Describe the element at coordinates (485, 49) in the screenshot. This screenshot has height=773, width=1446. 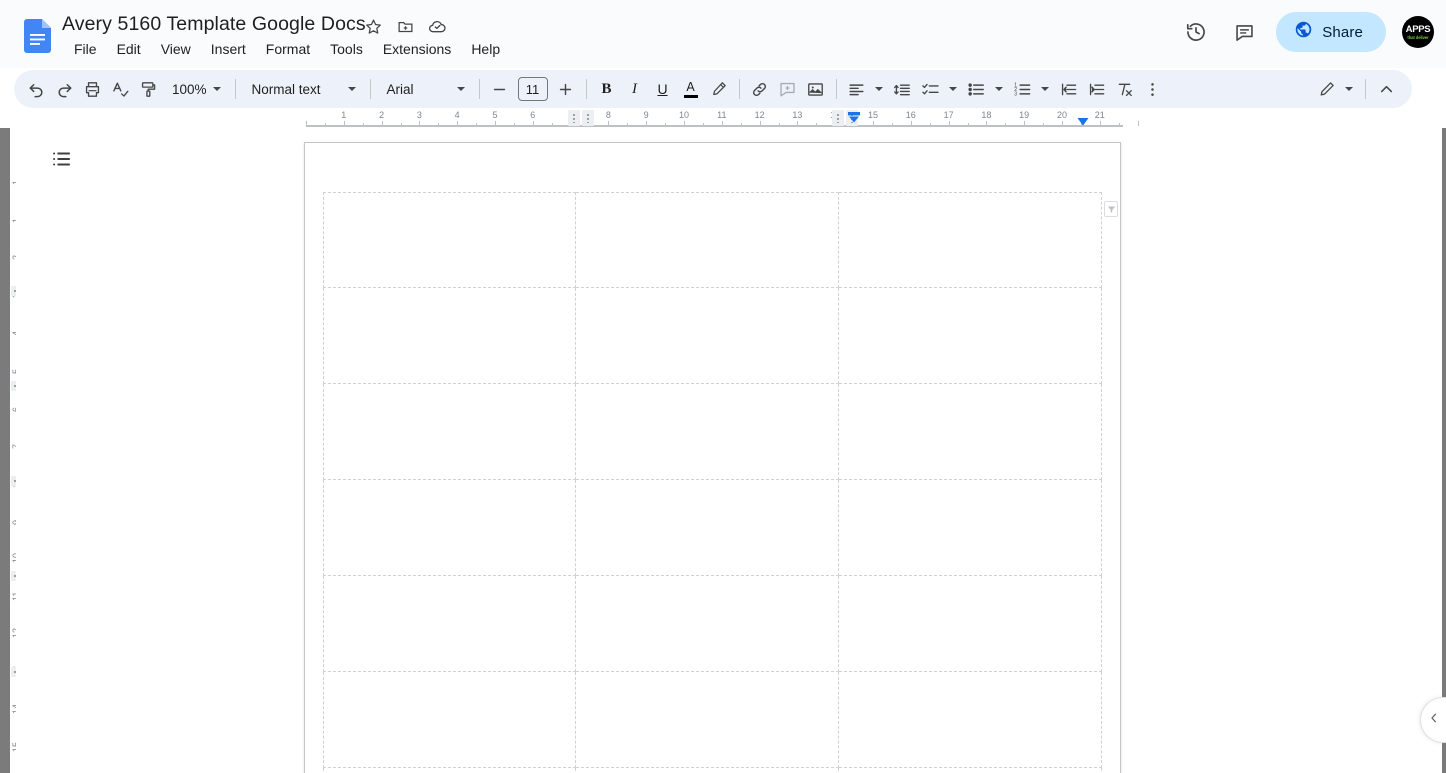
I see `menu-help: Help` at that location.